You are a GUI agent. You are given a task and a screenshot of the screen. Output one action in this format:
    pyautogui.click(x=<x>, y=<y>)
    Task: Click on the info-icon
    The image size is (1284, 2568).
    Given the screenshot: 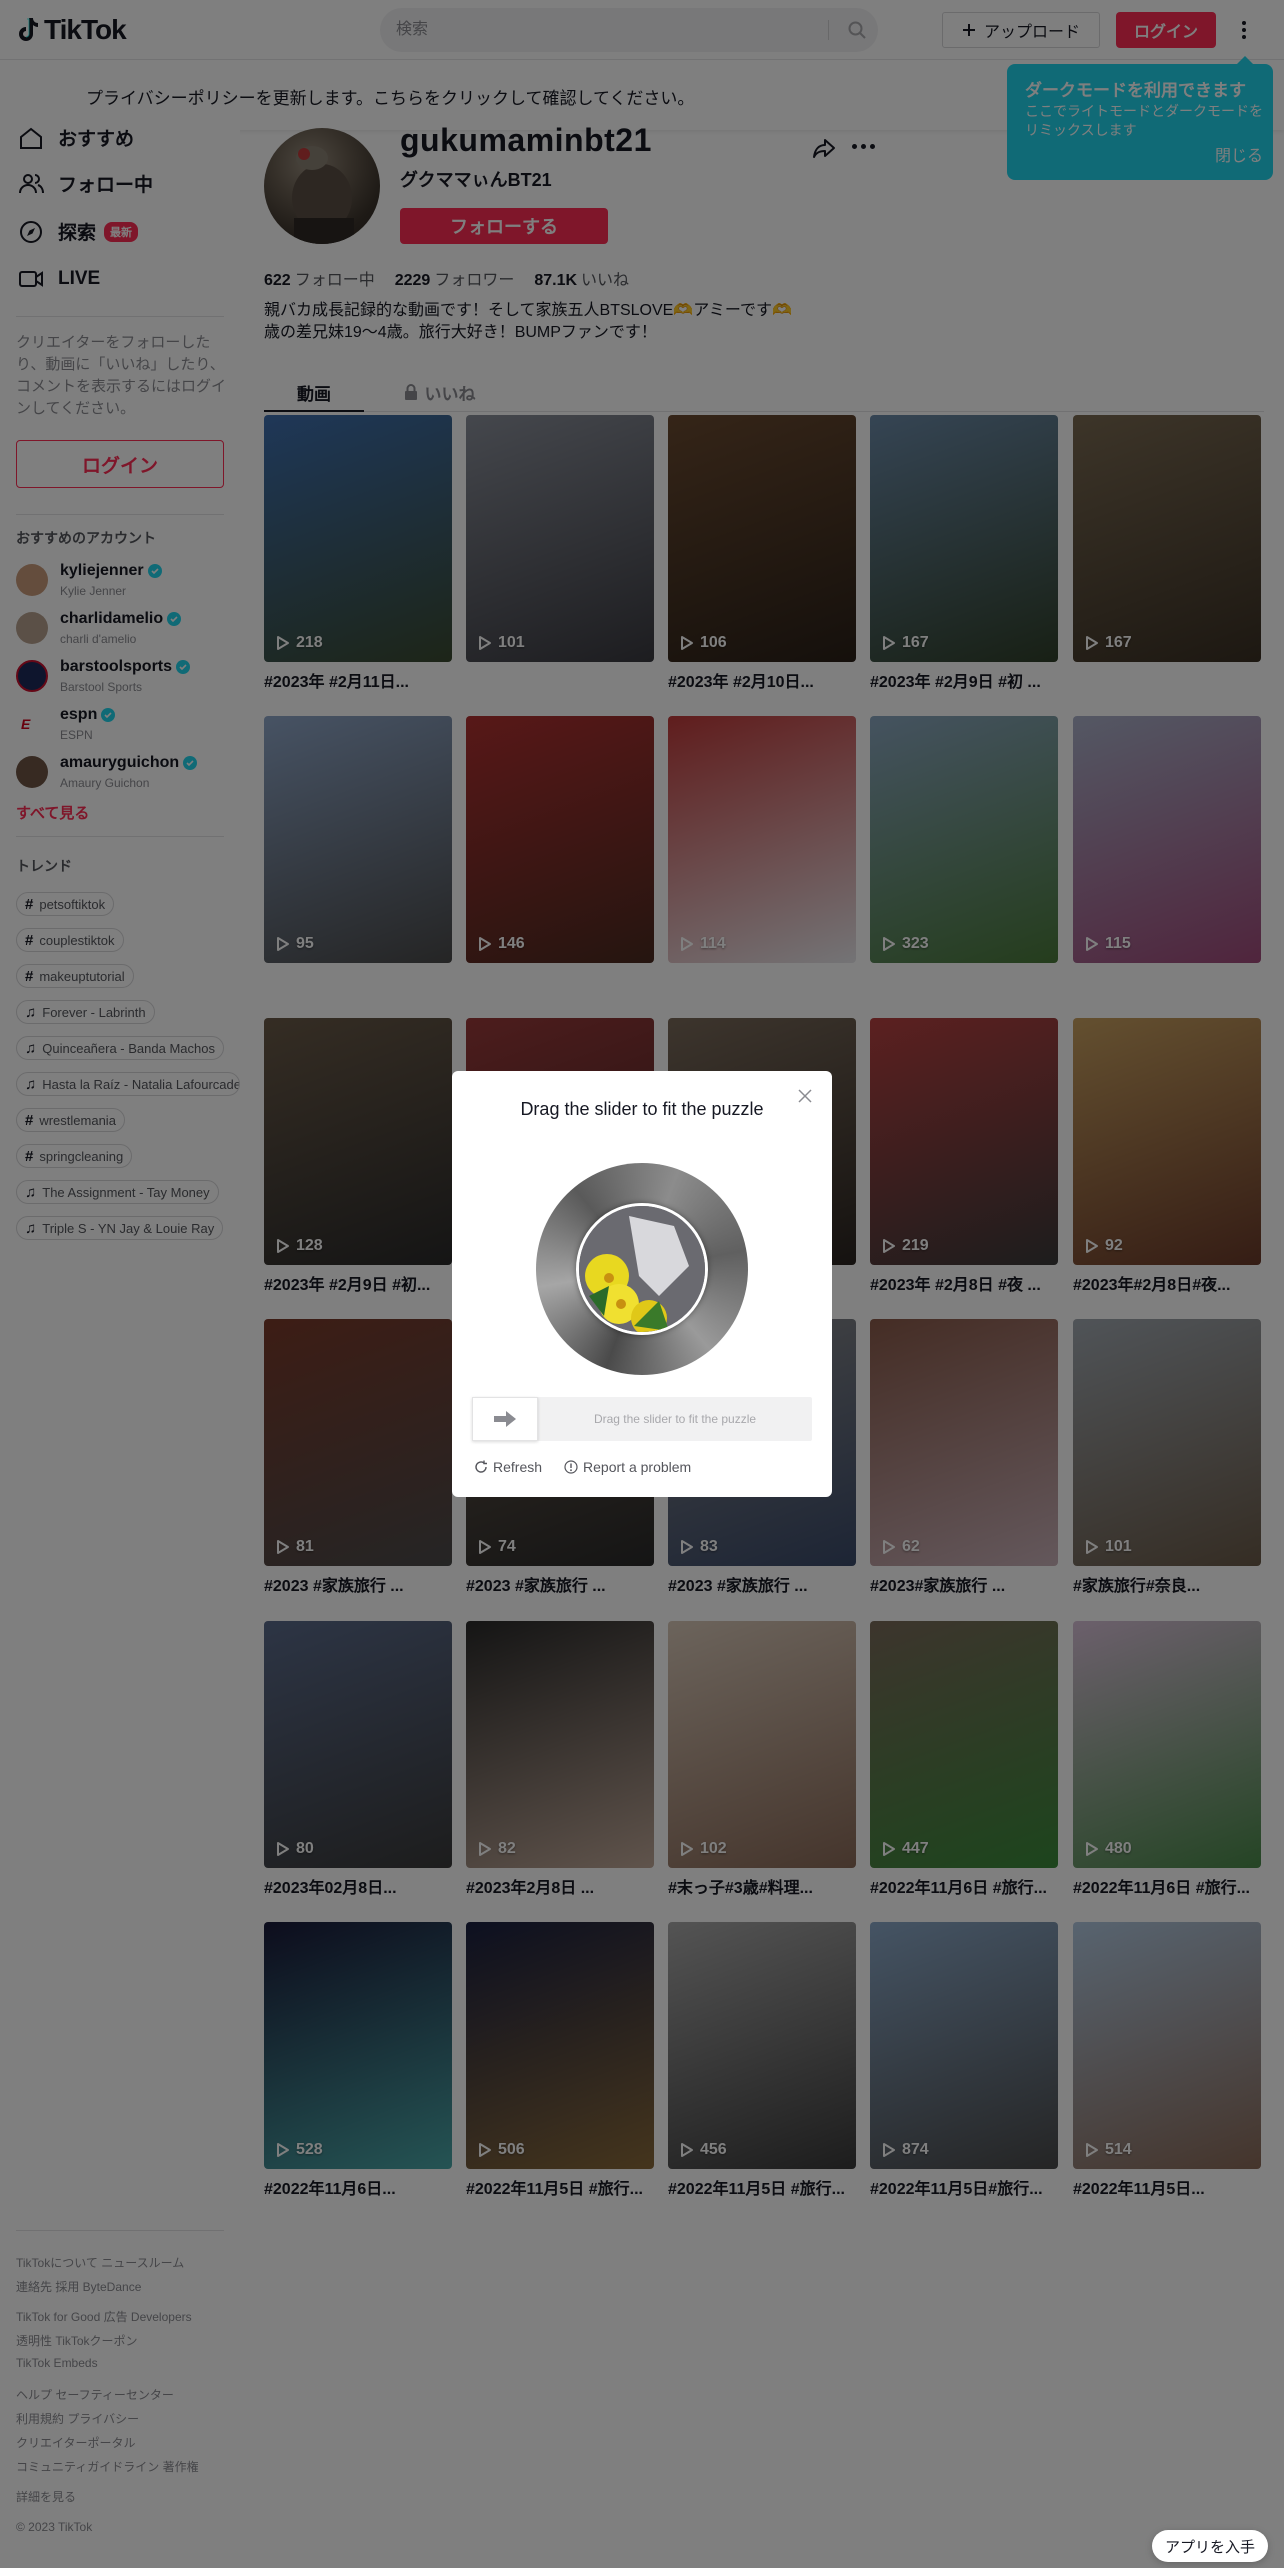 What is the action you would take?
    pyautogui.click(x=571, y=1467)
    